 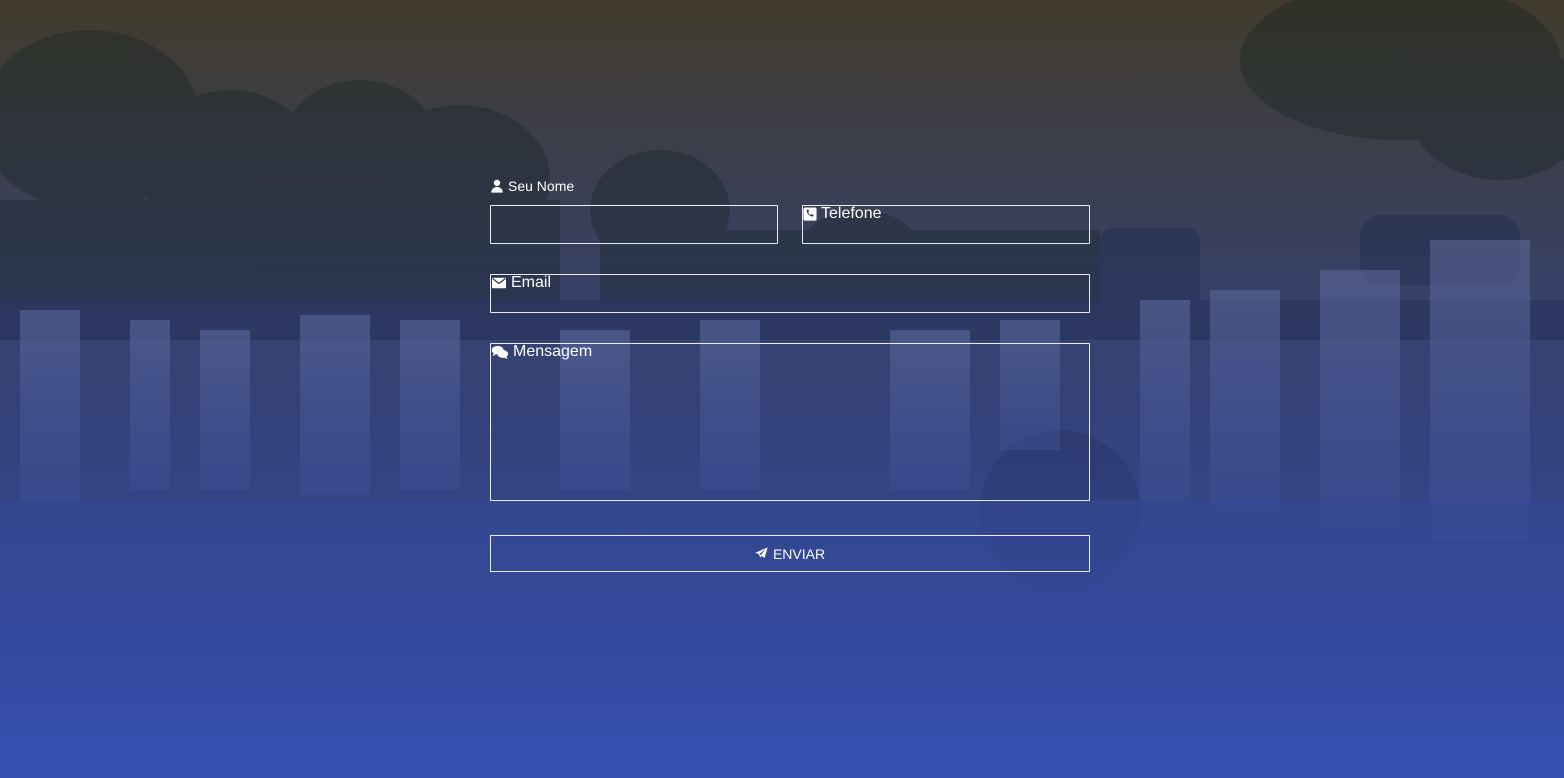 I want to click on send-button: ENVIAR, so click(x=790, y=553).